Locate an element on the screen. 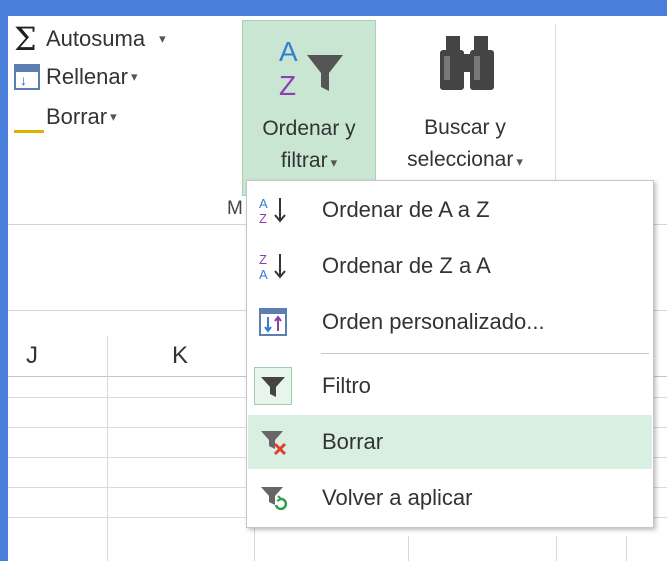 Image resolution: width=667 pixels, height=561 pixels. clear-button: Borrar ▾ is located at coordinates (65, 117).